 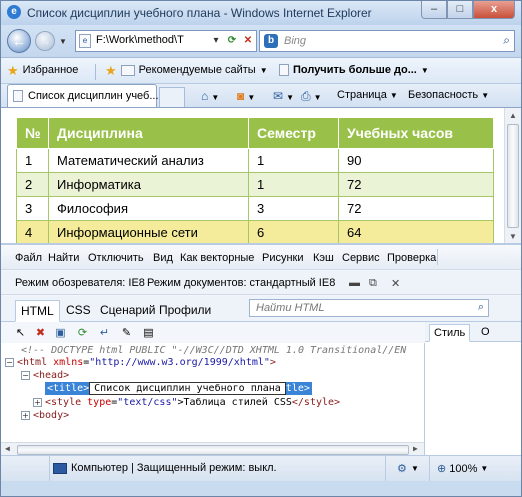 What do you see at coordinates (311, 96) in the screenshot?
I see `print-button: ⎙ ▼` at bounding box center [311, 96].